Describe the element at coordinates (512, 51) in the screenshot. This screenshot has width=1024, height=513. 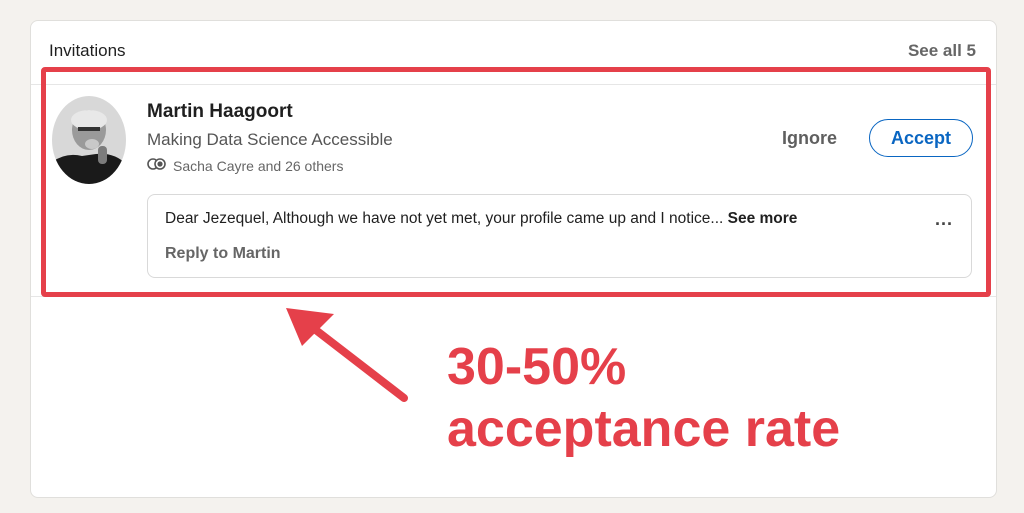
I see `card-header: Invitations See all 5` at that location.